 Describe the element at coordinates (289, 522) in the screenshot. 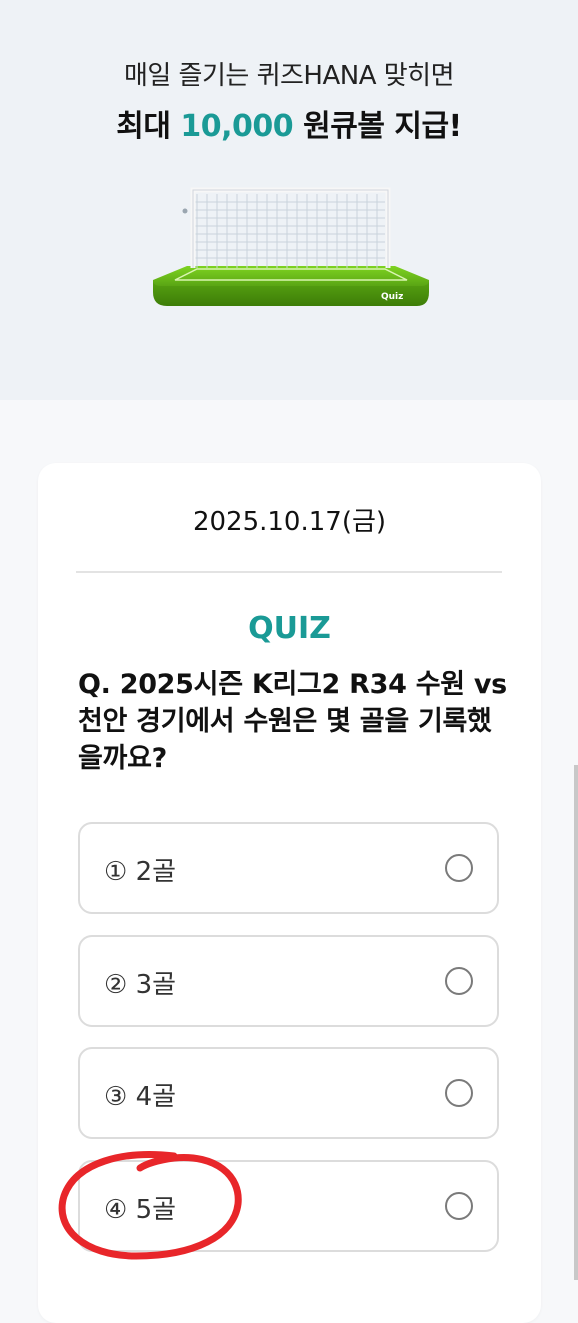

I see `quiz-date: 2025.10.17(금)` at that location.